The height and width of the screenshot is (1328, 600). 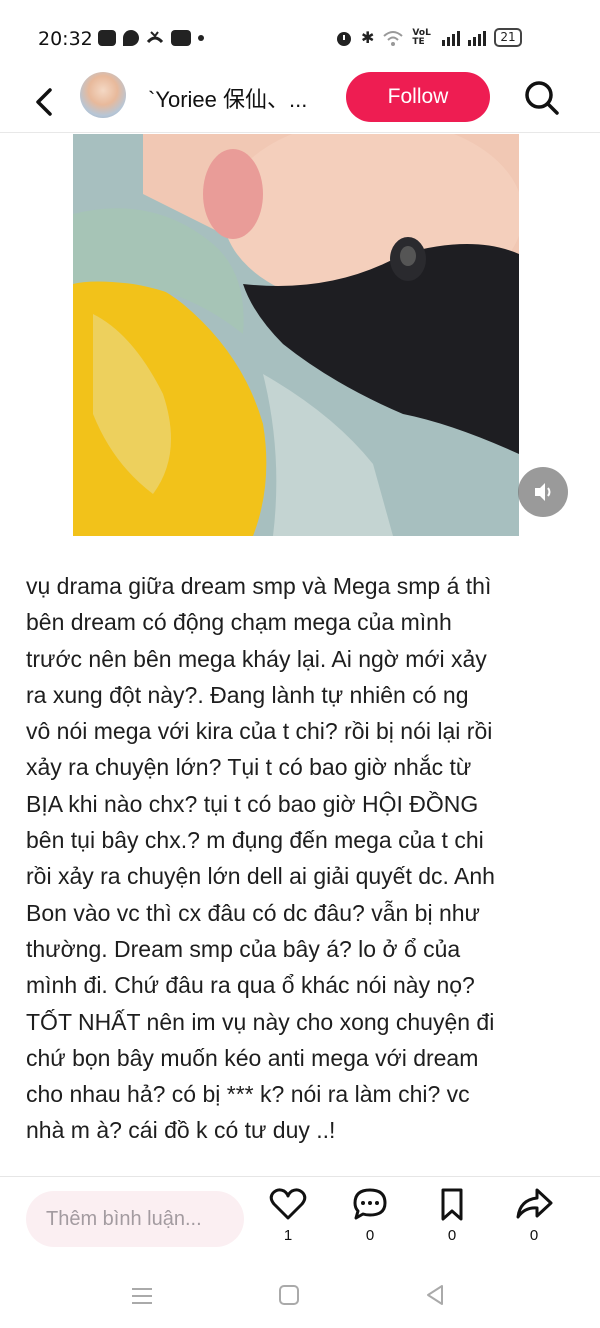 I want to click on volte-label: VoLTE, so click(x=421, y=37).